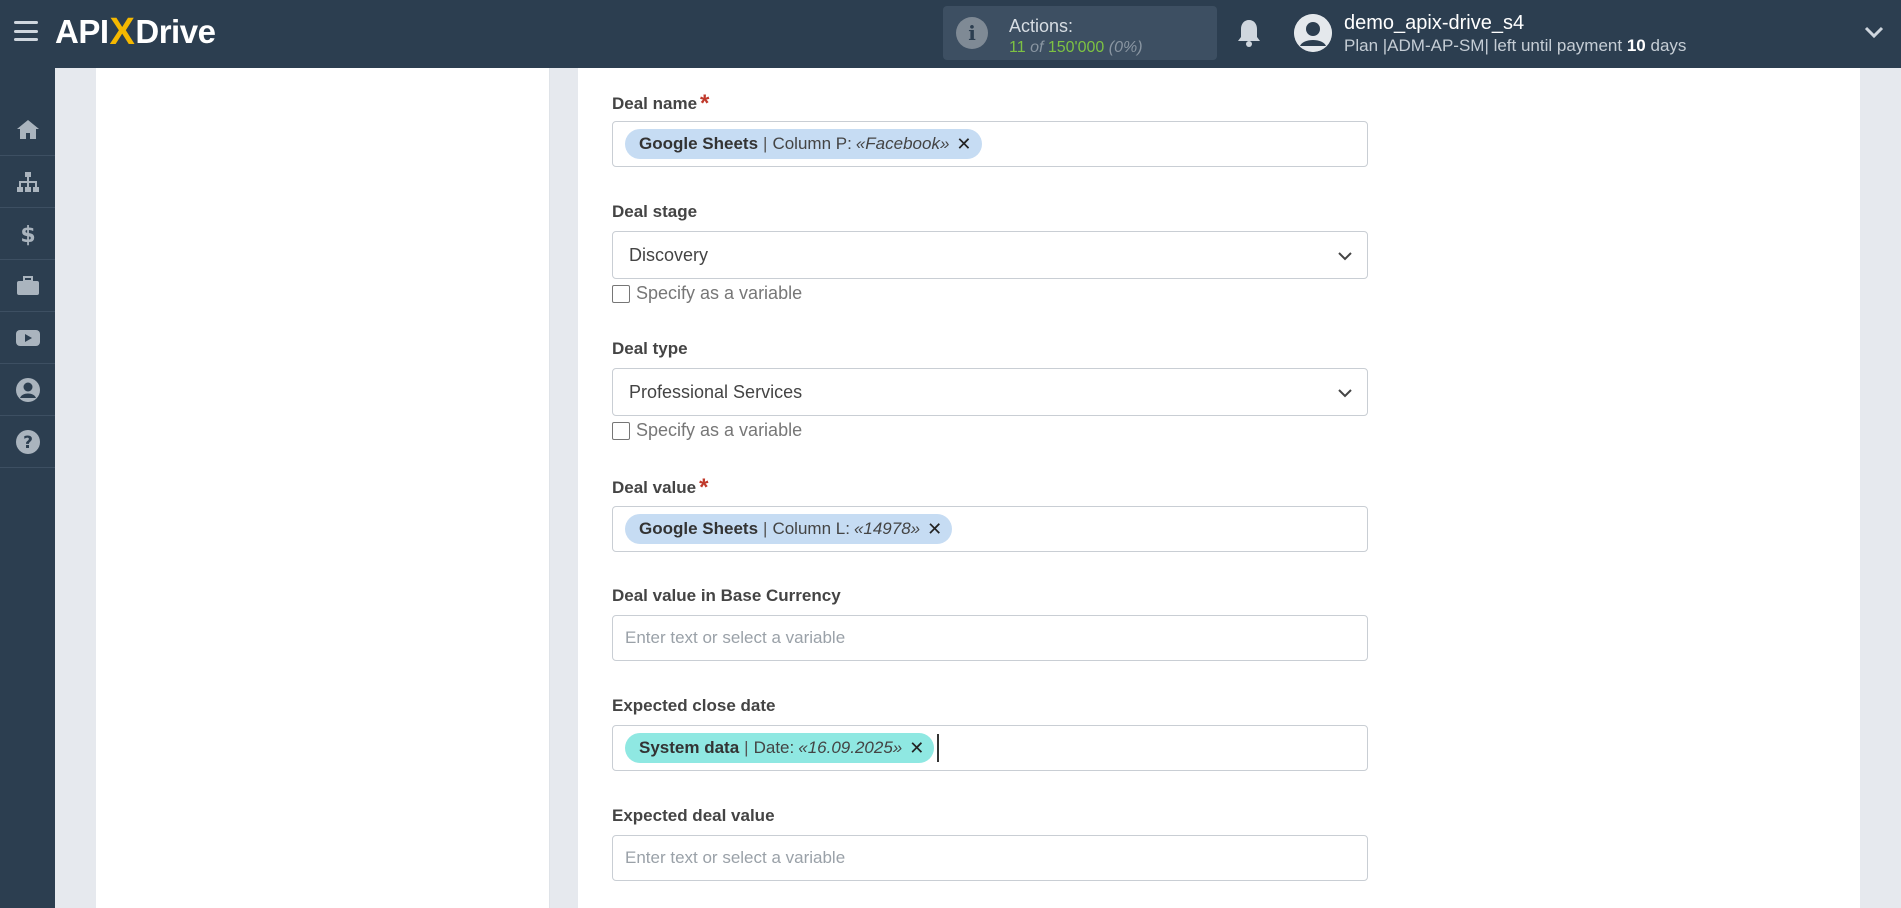 The image size is (1901, 908). What do you see at coordinates (1434, 23) in the screenshot?
I see `username: demo_apix-drive_s4` at bounding box center [1434, 23].